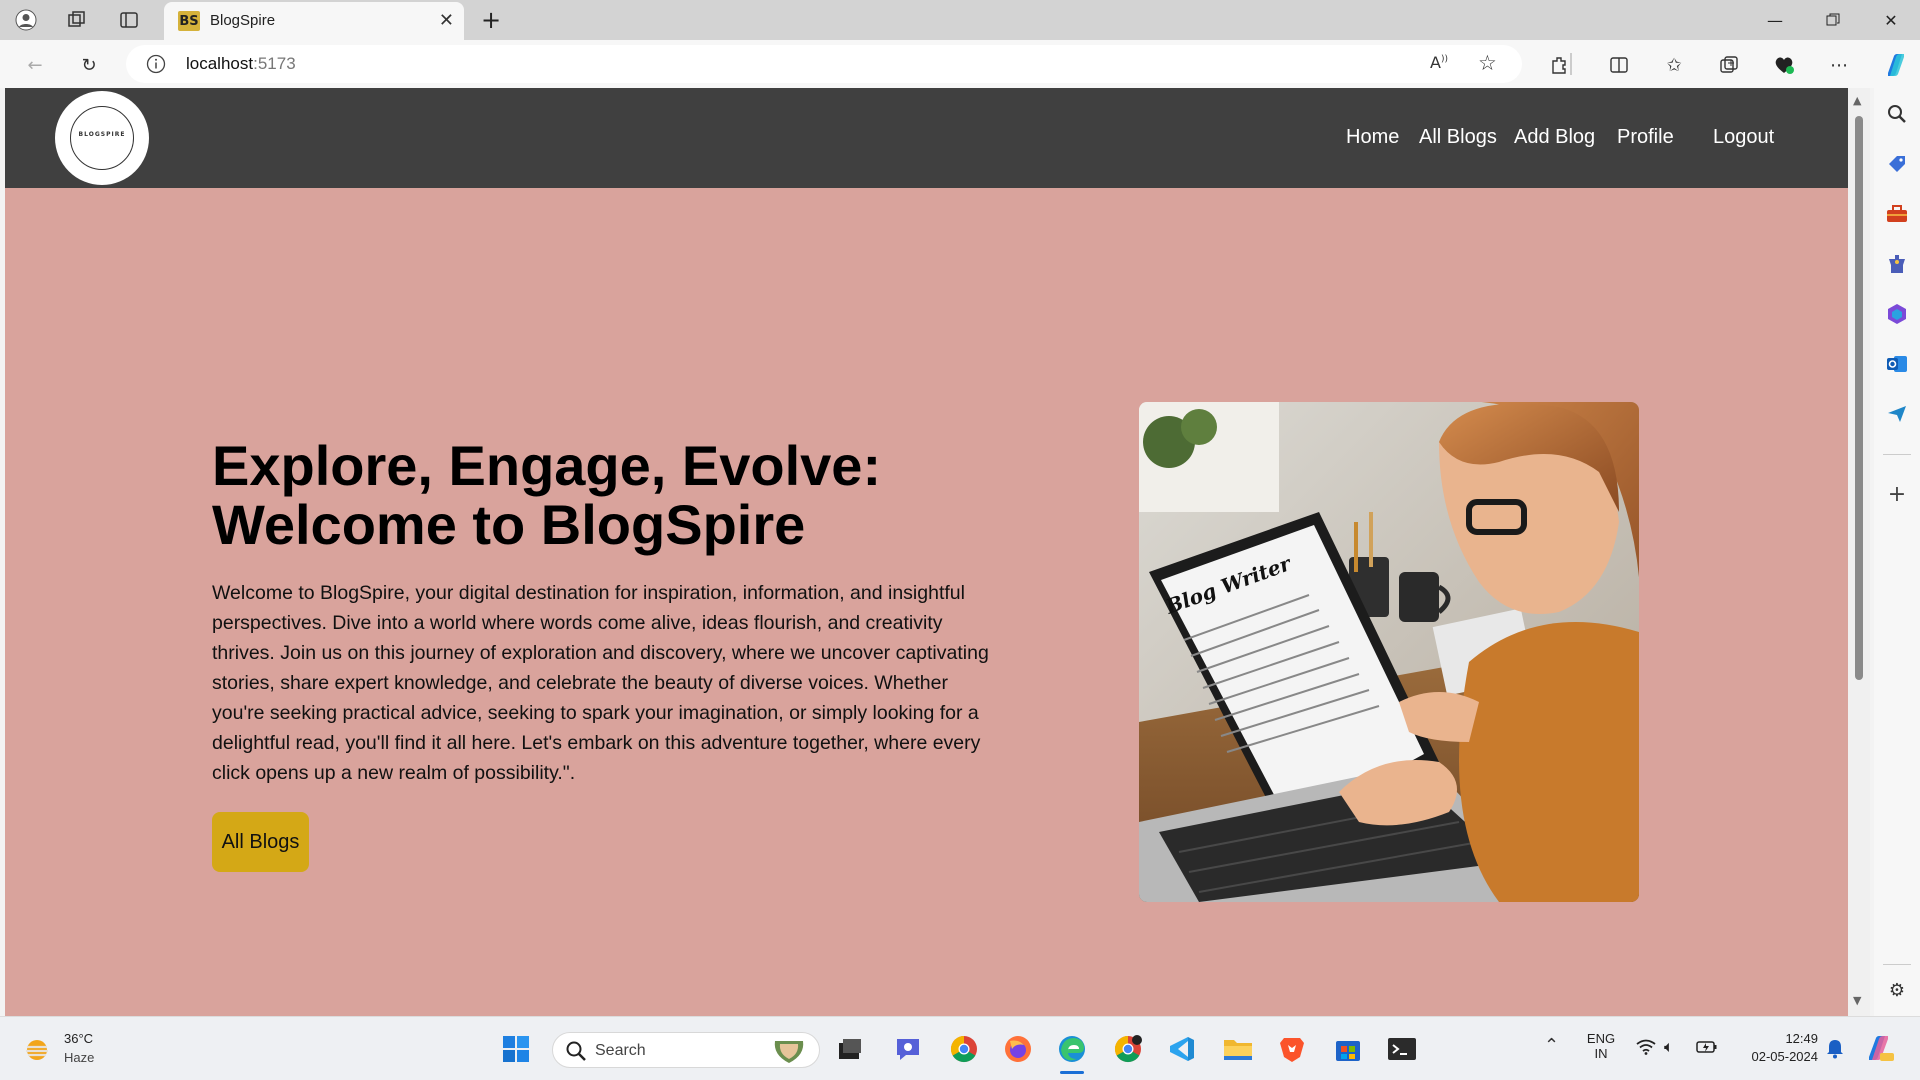  I want to click on refresh-icon: ↻, so click(89, 65).